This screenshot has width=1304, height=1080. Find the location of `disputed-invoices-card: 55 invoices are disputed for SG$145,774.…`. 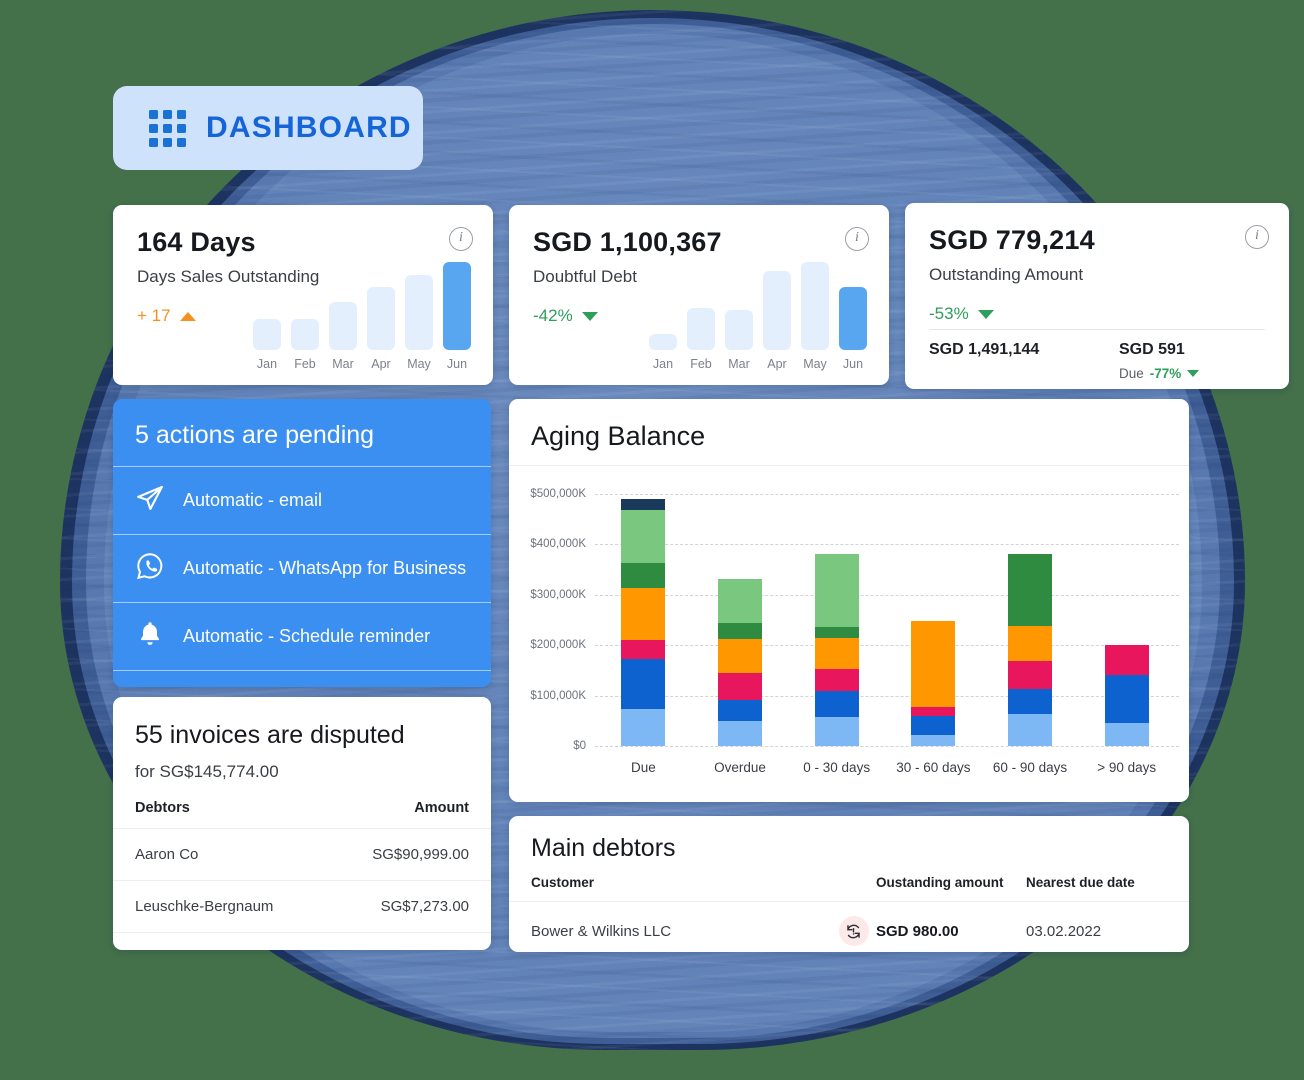

disputed-invoices-card: 55 invoices are disputed for SG$145,774.… is located at coordinates (302, 823).